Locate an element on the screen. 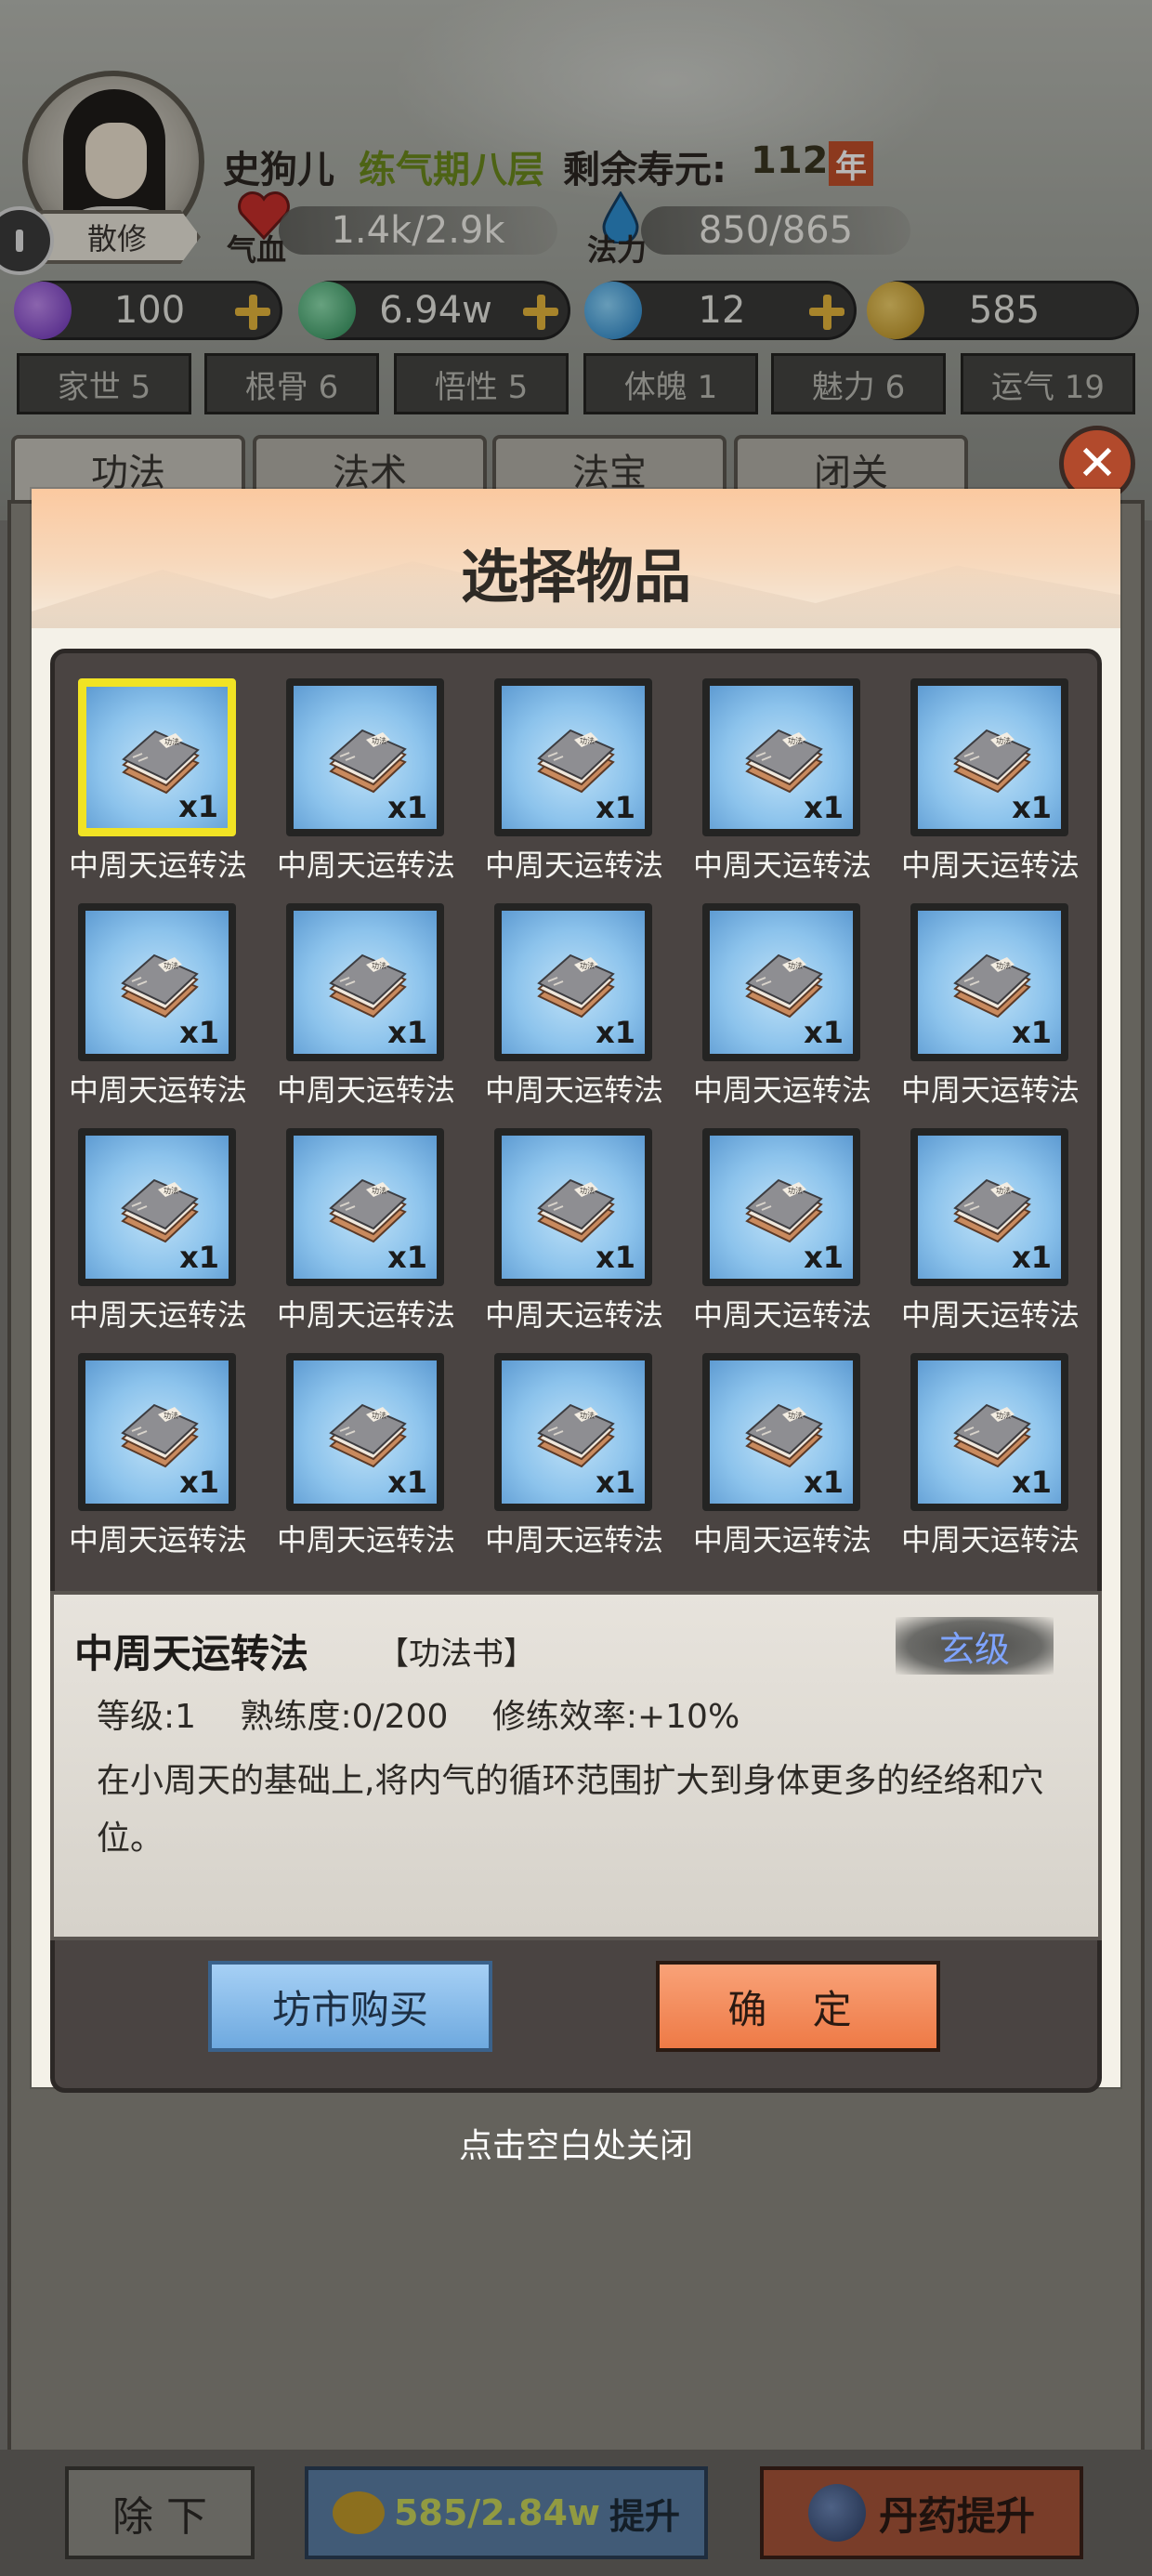 The height and width of the screenshot is (2576, 1152). modal-title: 选择物品 is located at coordinates (575, 577).